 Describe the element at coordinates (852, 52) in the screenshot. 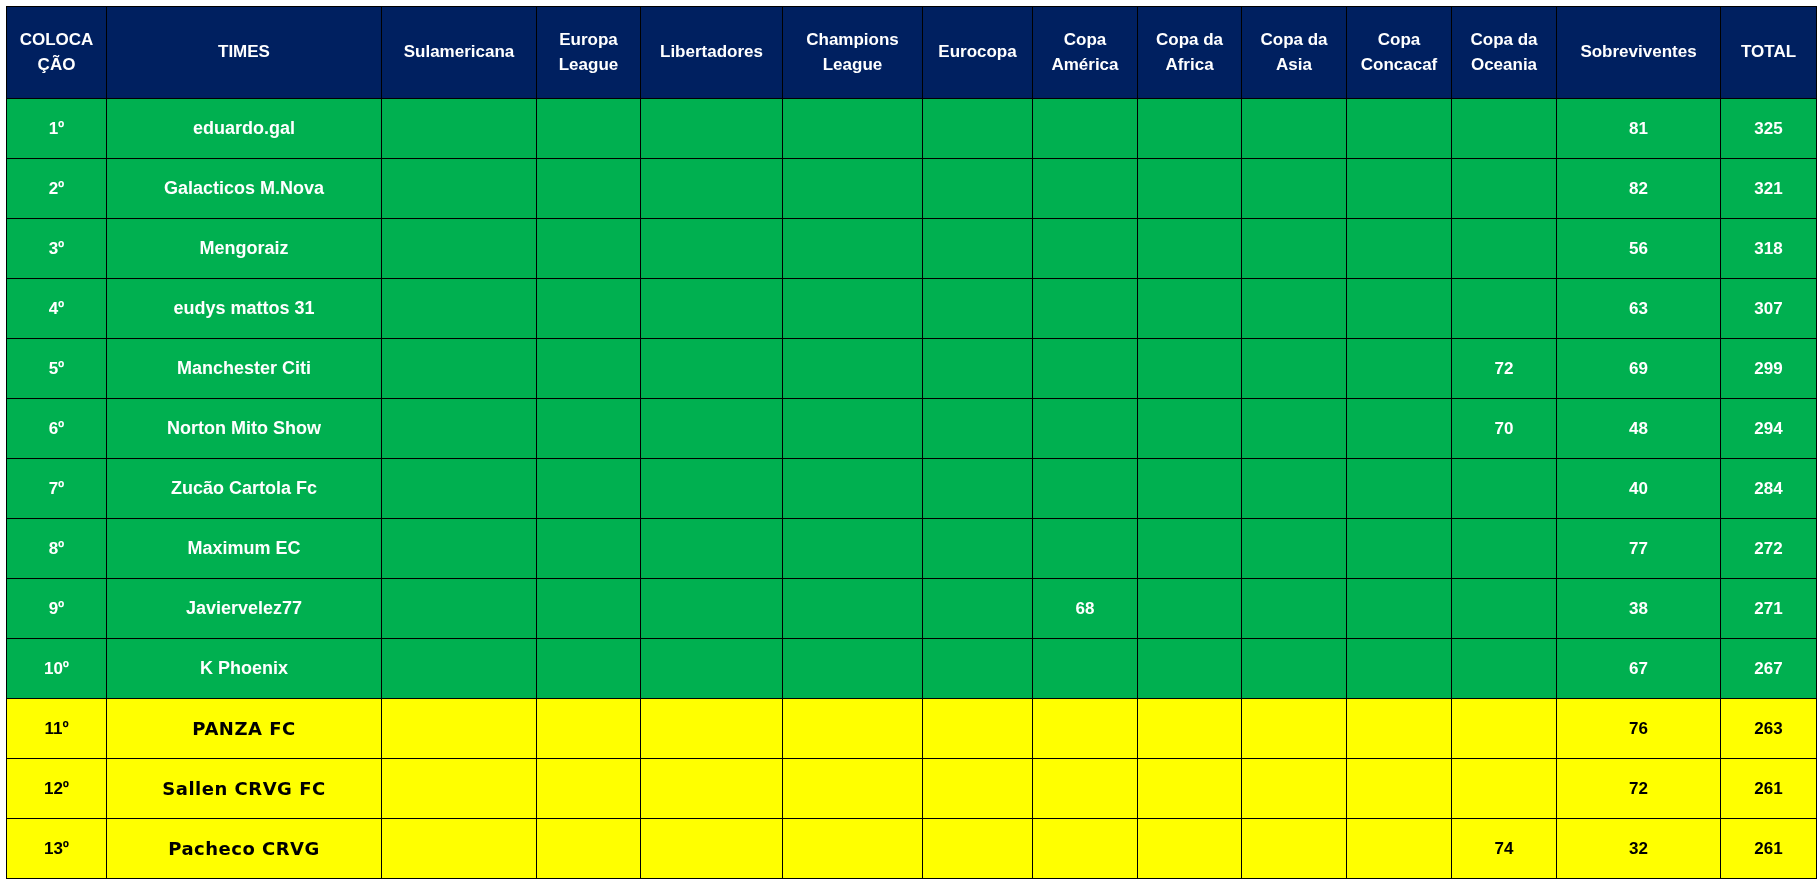

I see `column-header: Champions League` at that location.